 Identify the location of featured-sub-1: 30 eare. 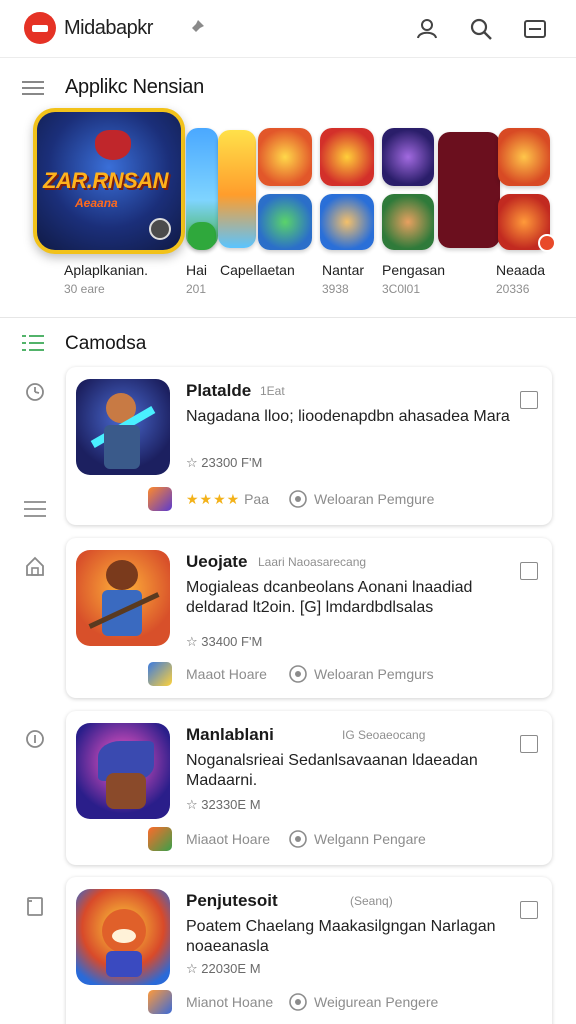
(84, 289).